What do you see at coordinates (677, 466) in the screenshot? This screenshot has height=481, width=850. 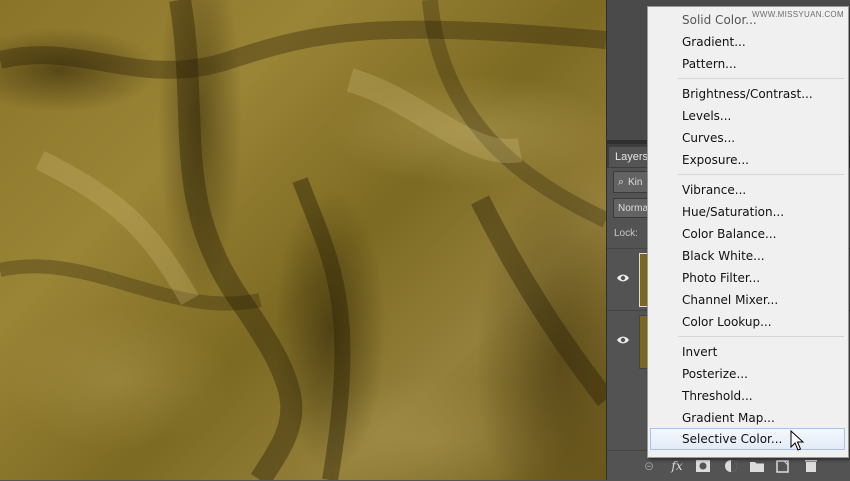 I see `fx-button: fx` at bounding box center [677, 466].